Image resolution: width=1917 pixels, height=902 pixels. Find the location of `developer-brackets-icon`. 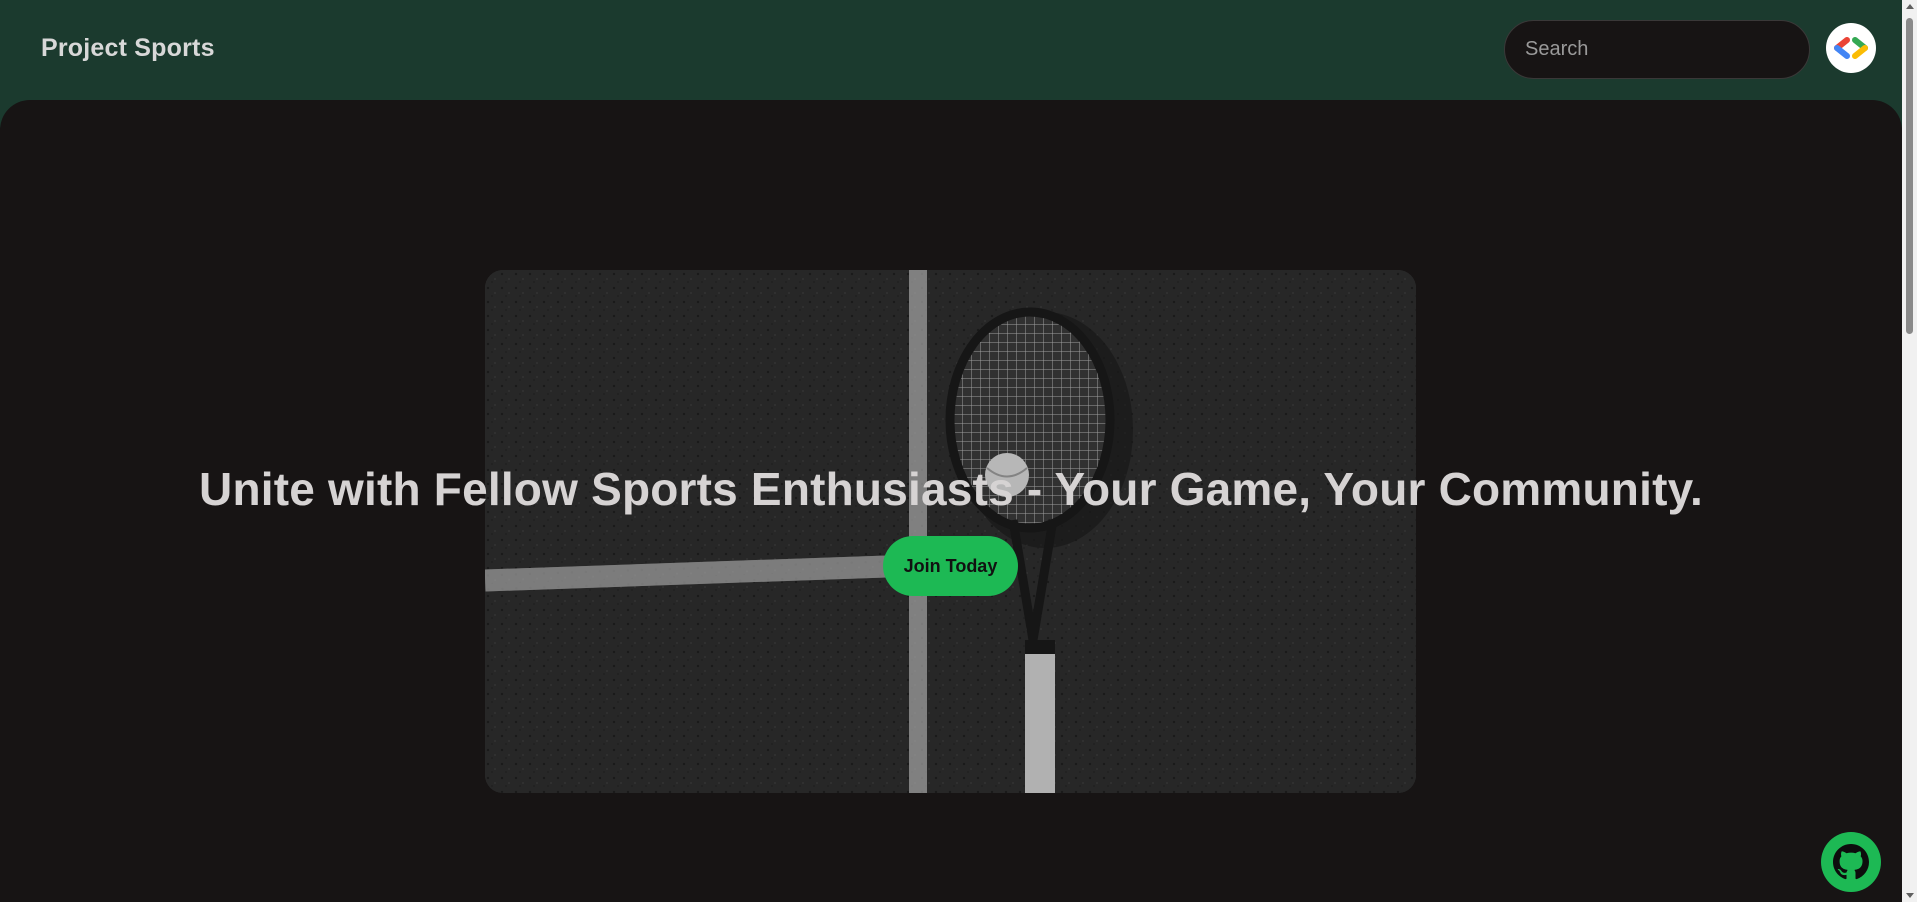

developer-brackets-icon is located at coordinates (1851, 48).